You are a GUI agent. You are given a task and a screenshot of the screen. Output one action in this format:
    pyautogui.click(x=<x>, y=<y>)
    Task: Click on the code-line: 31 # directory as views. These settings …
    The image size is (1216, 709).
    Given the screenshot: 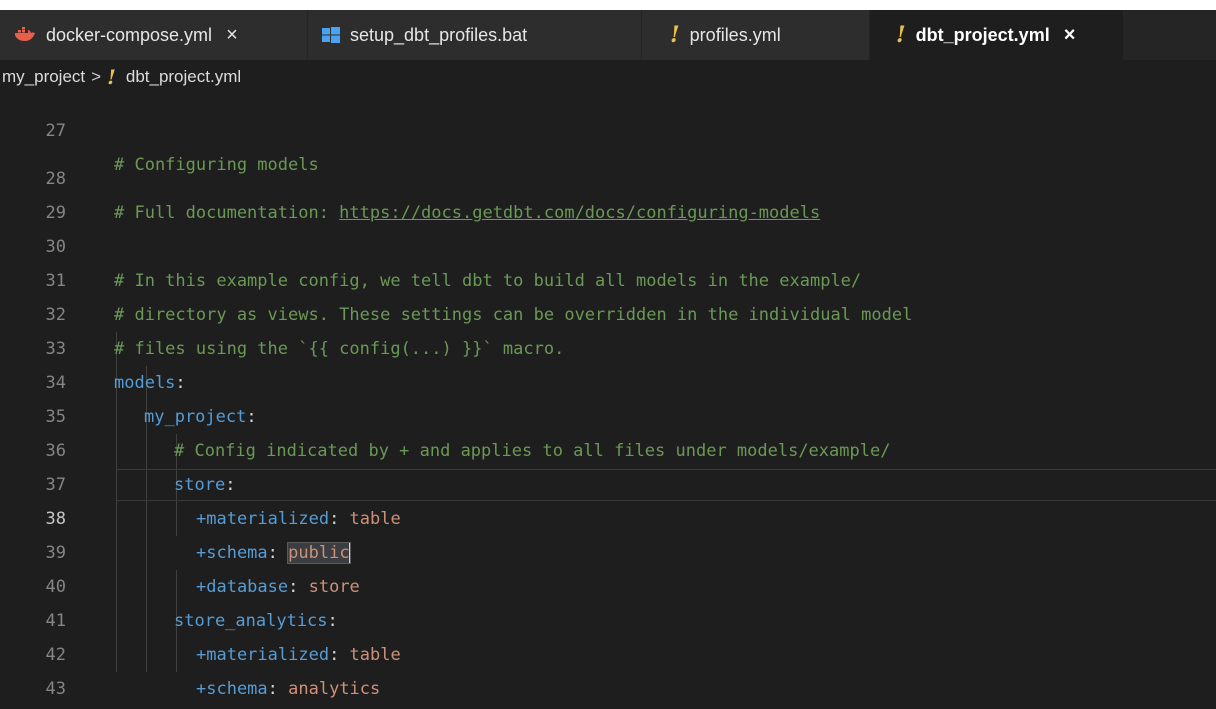 What is the action you would take?
    pyautogui.click(x=608, y=277)
    